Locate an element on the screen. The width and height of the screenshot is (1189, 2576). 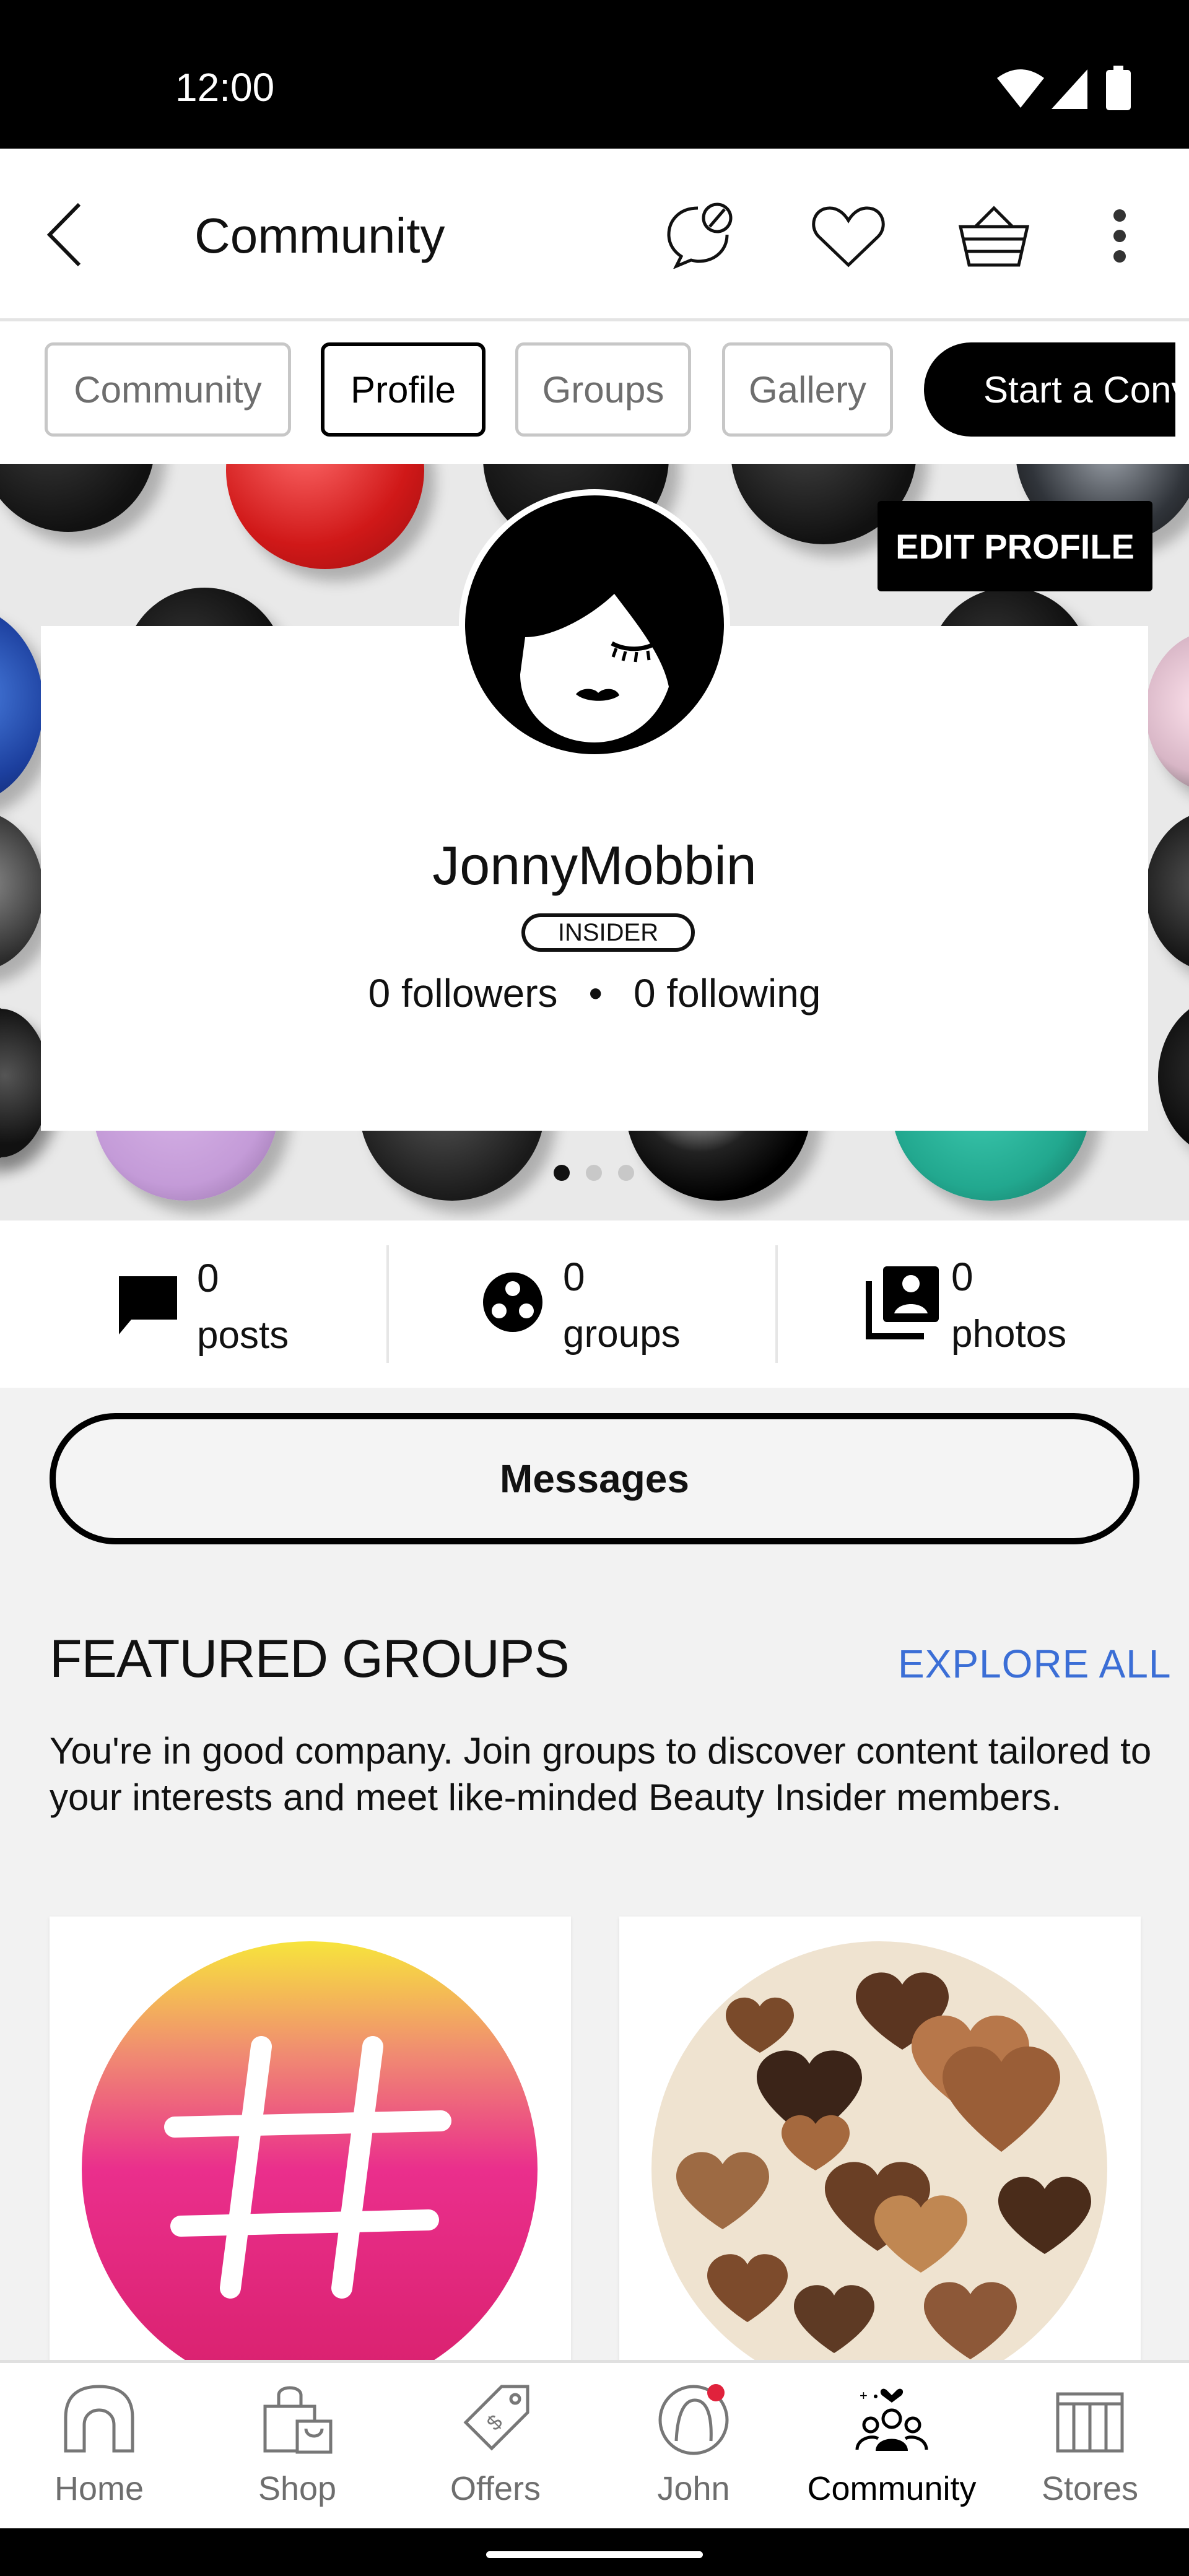
community-icon: + is located at coordinates (891, 2419).